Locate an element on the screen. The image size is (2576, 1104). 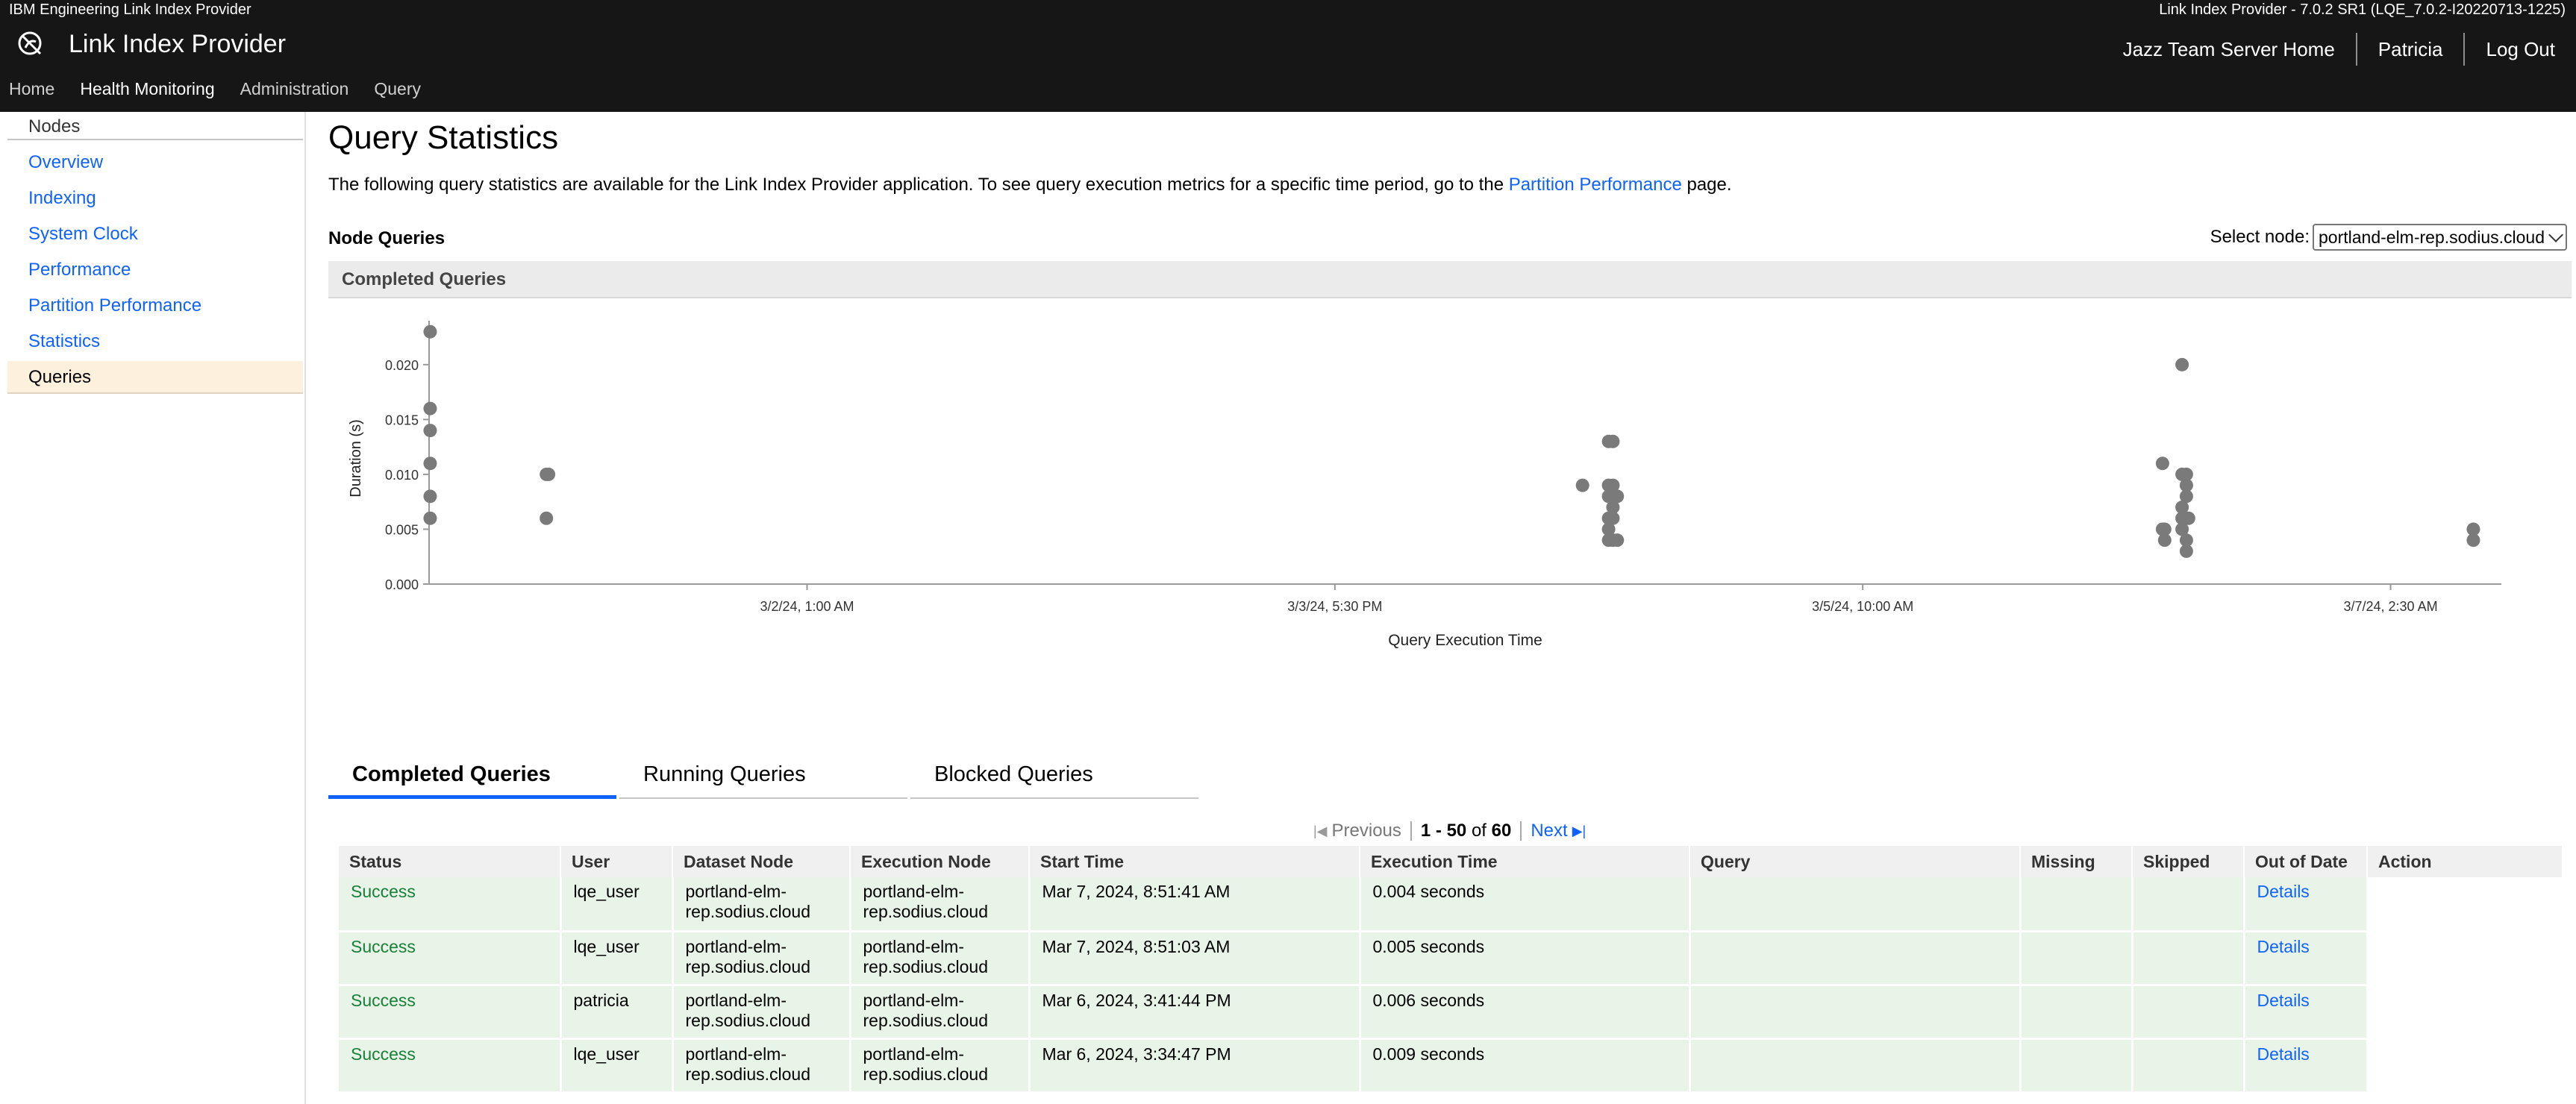
row-execution-time: 0.006 seconds is located at coordinates (1525, 1012).